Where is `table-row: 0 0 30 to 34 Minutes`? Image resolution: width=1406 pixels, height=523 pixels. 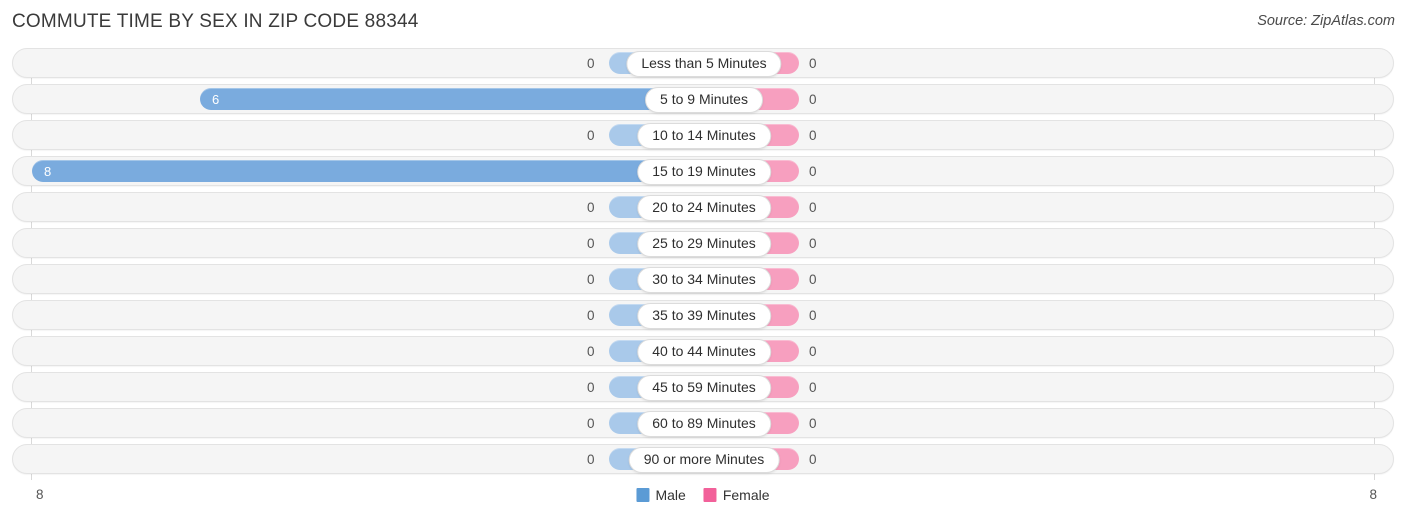
table-row: 0 0 30 to 34 Minutes is located at coordinates (703, 279).